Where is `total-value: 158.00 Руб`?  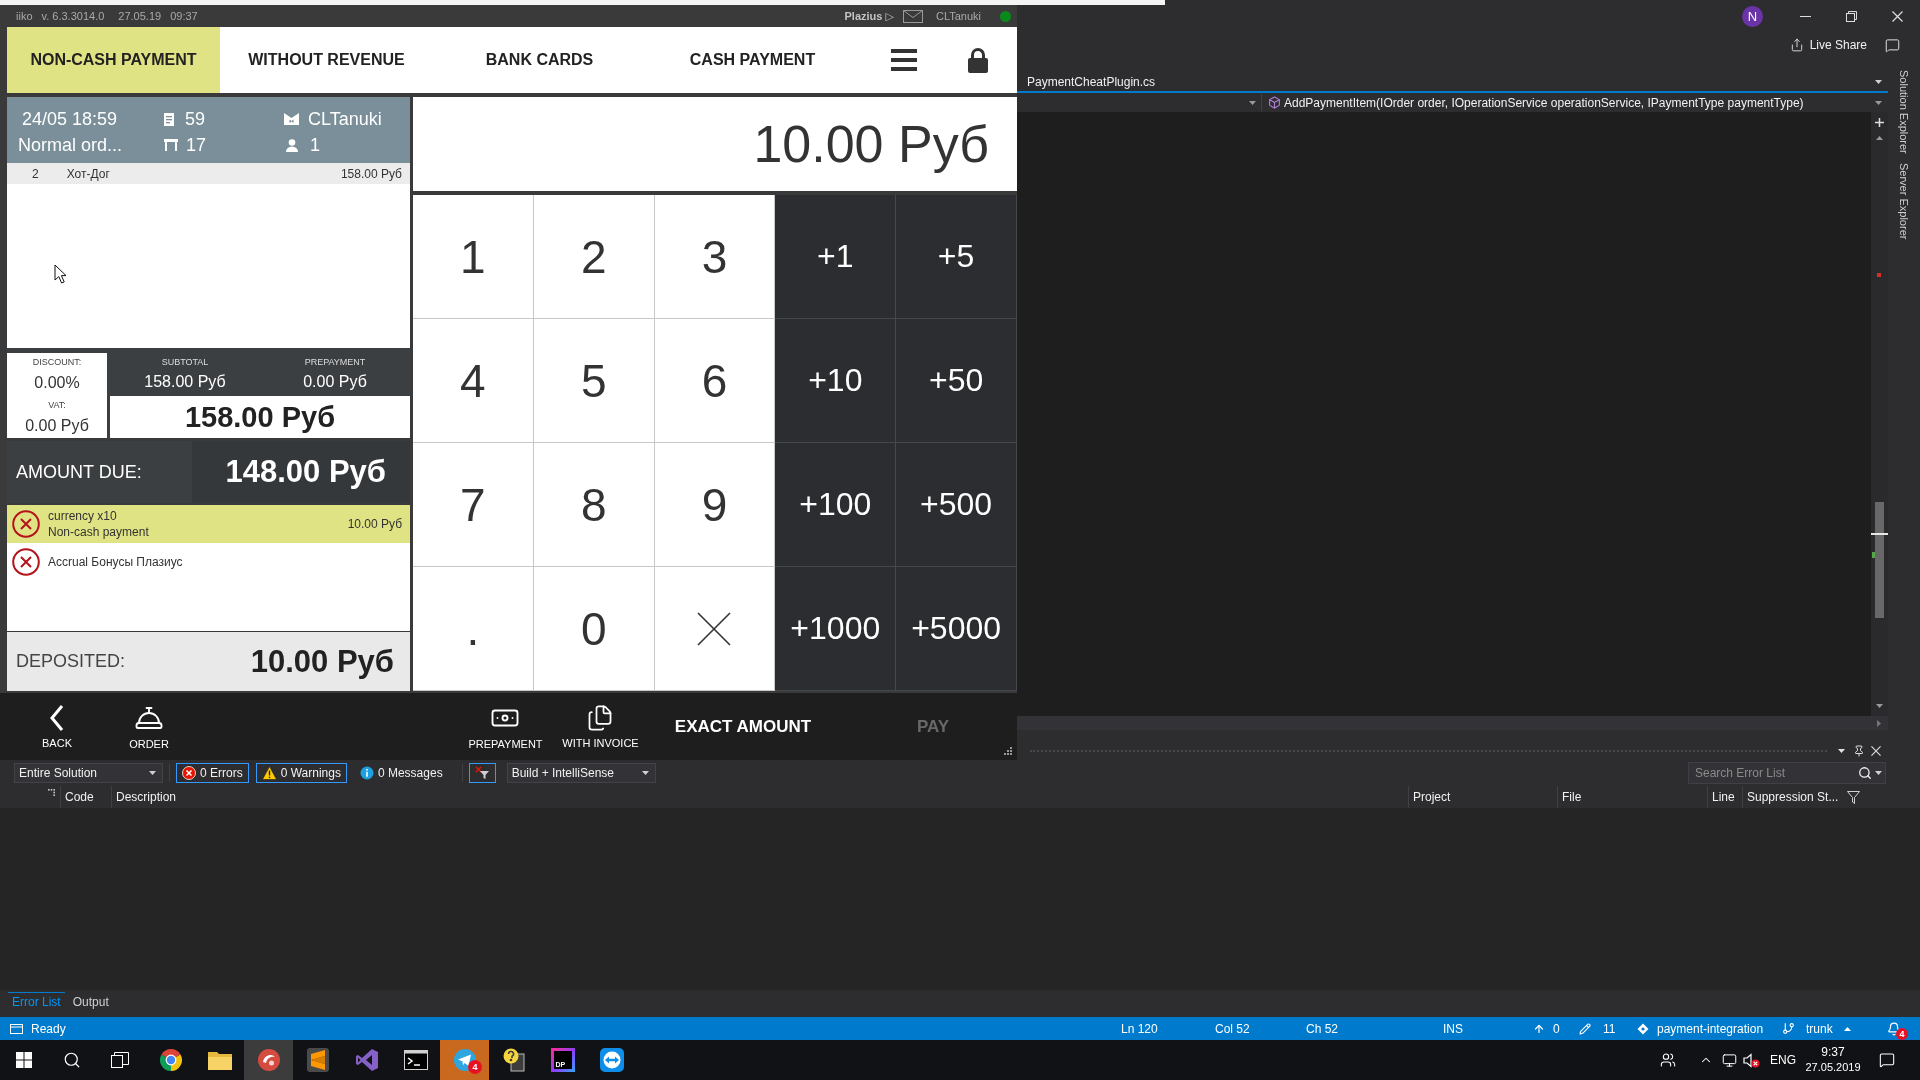 total-value: 158.00 Руб is located at coordinates (260, 417).